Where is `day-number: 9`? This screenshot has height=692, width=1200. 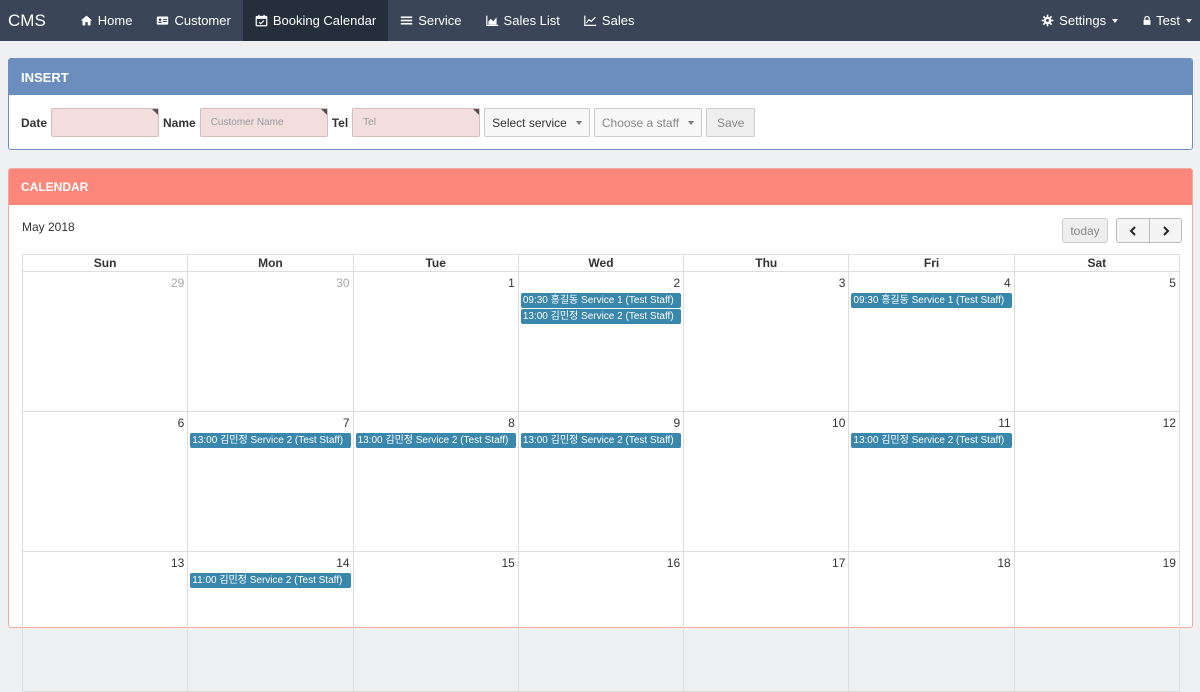
day-number: 9 is located at coordinates (677, 423).